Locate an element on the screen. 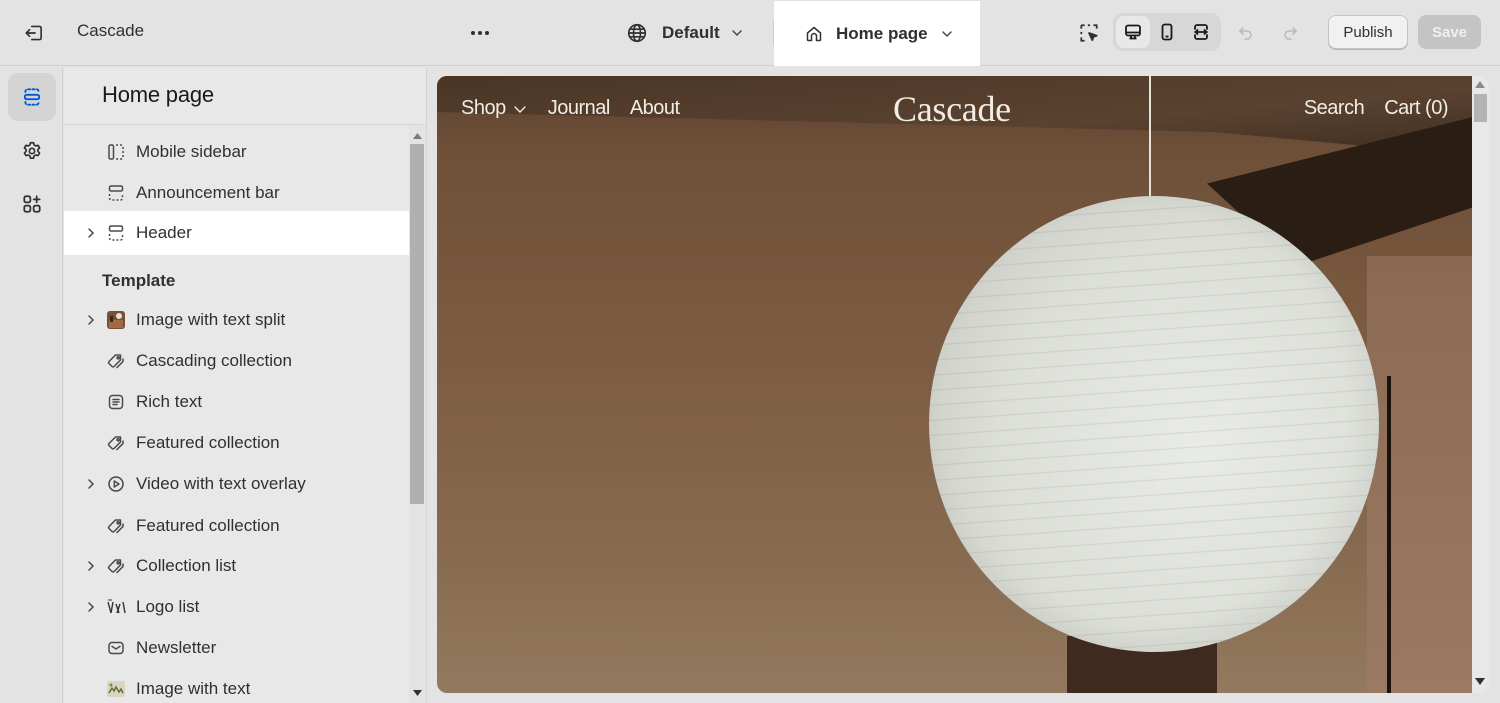  full-width-mode-button is located at coordinates (1201, 32).